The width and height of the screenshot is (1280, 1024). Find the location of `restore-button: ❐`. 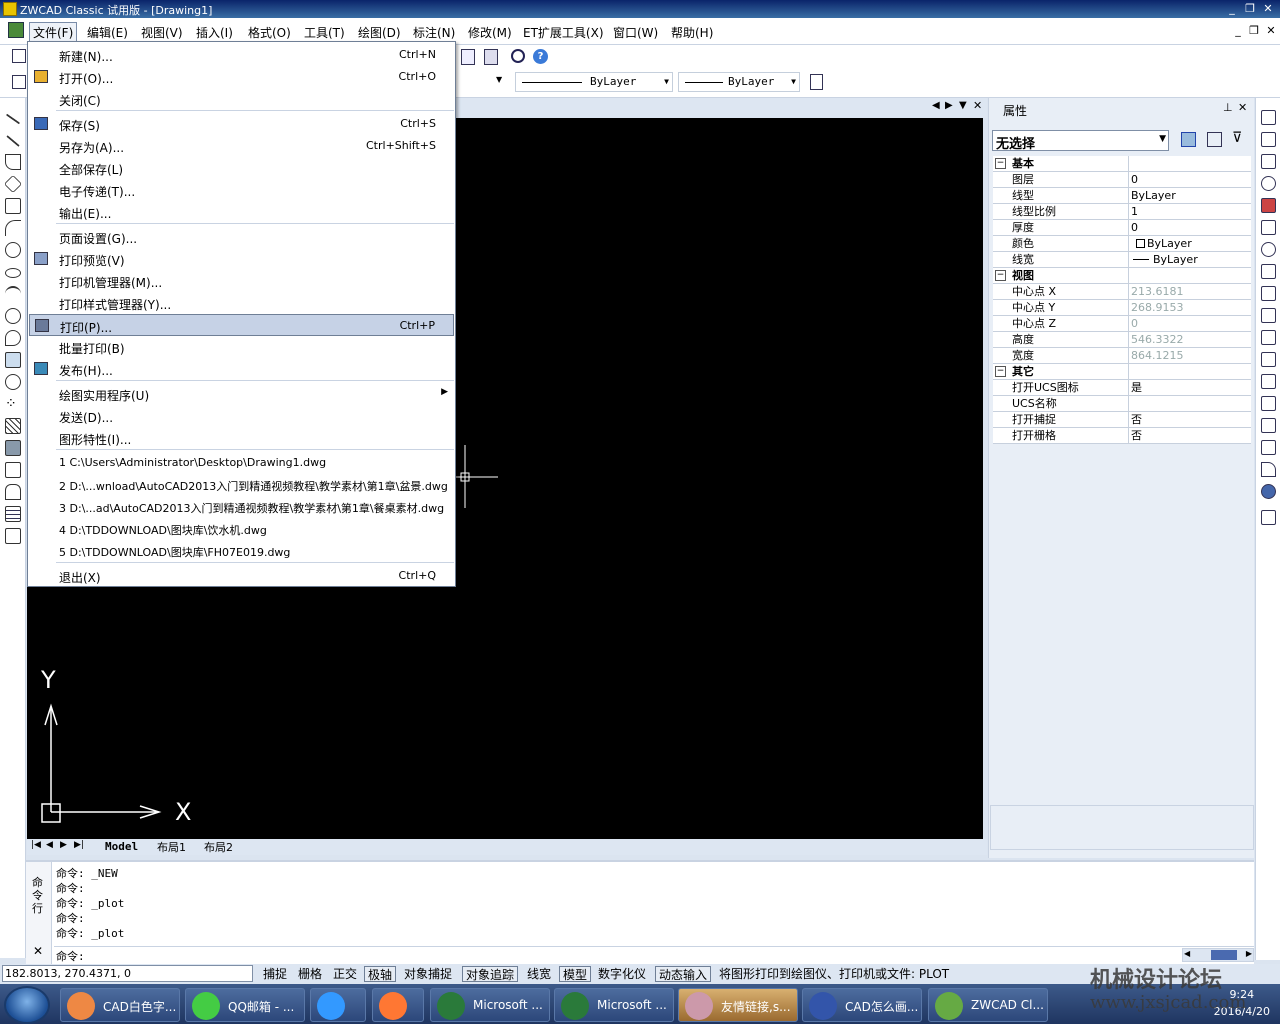

restore-button: ❐ is located at coordinates (1250, 9).